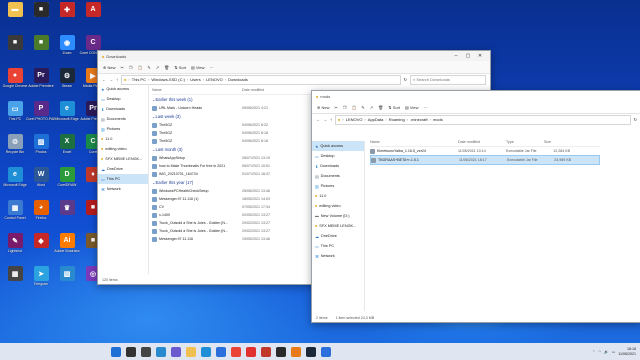  What do you see at coordinates (265, 351) in the screenshot?
I see `app-icon` at bounding box center [265, 351].